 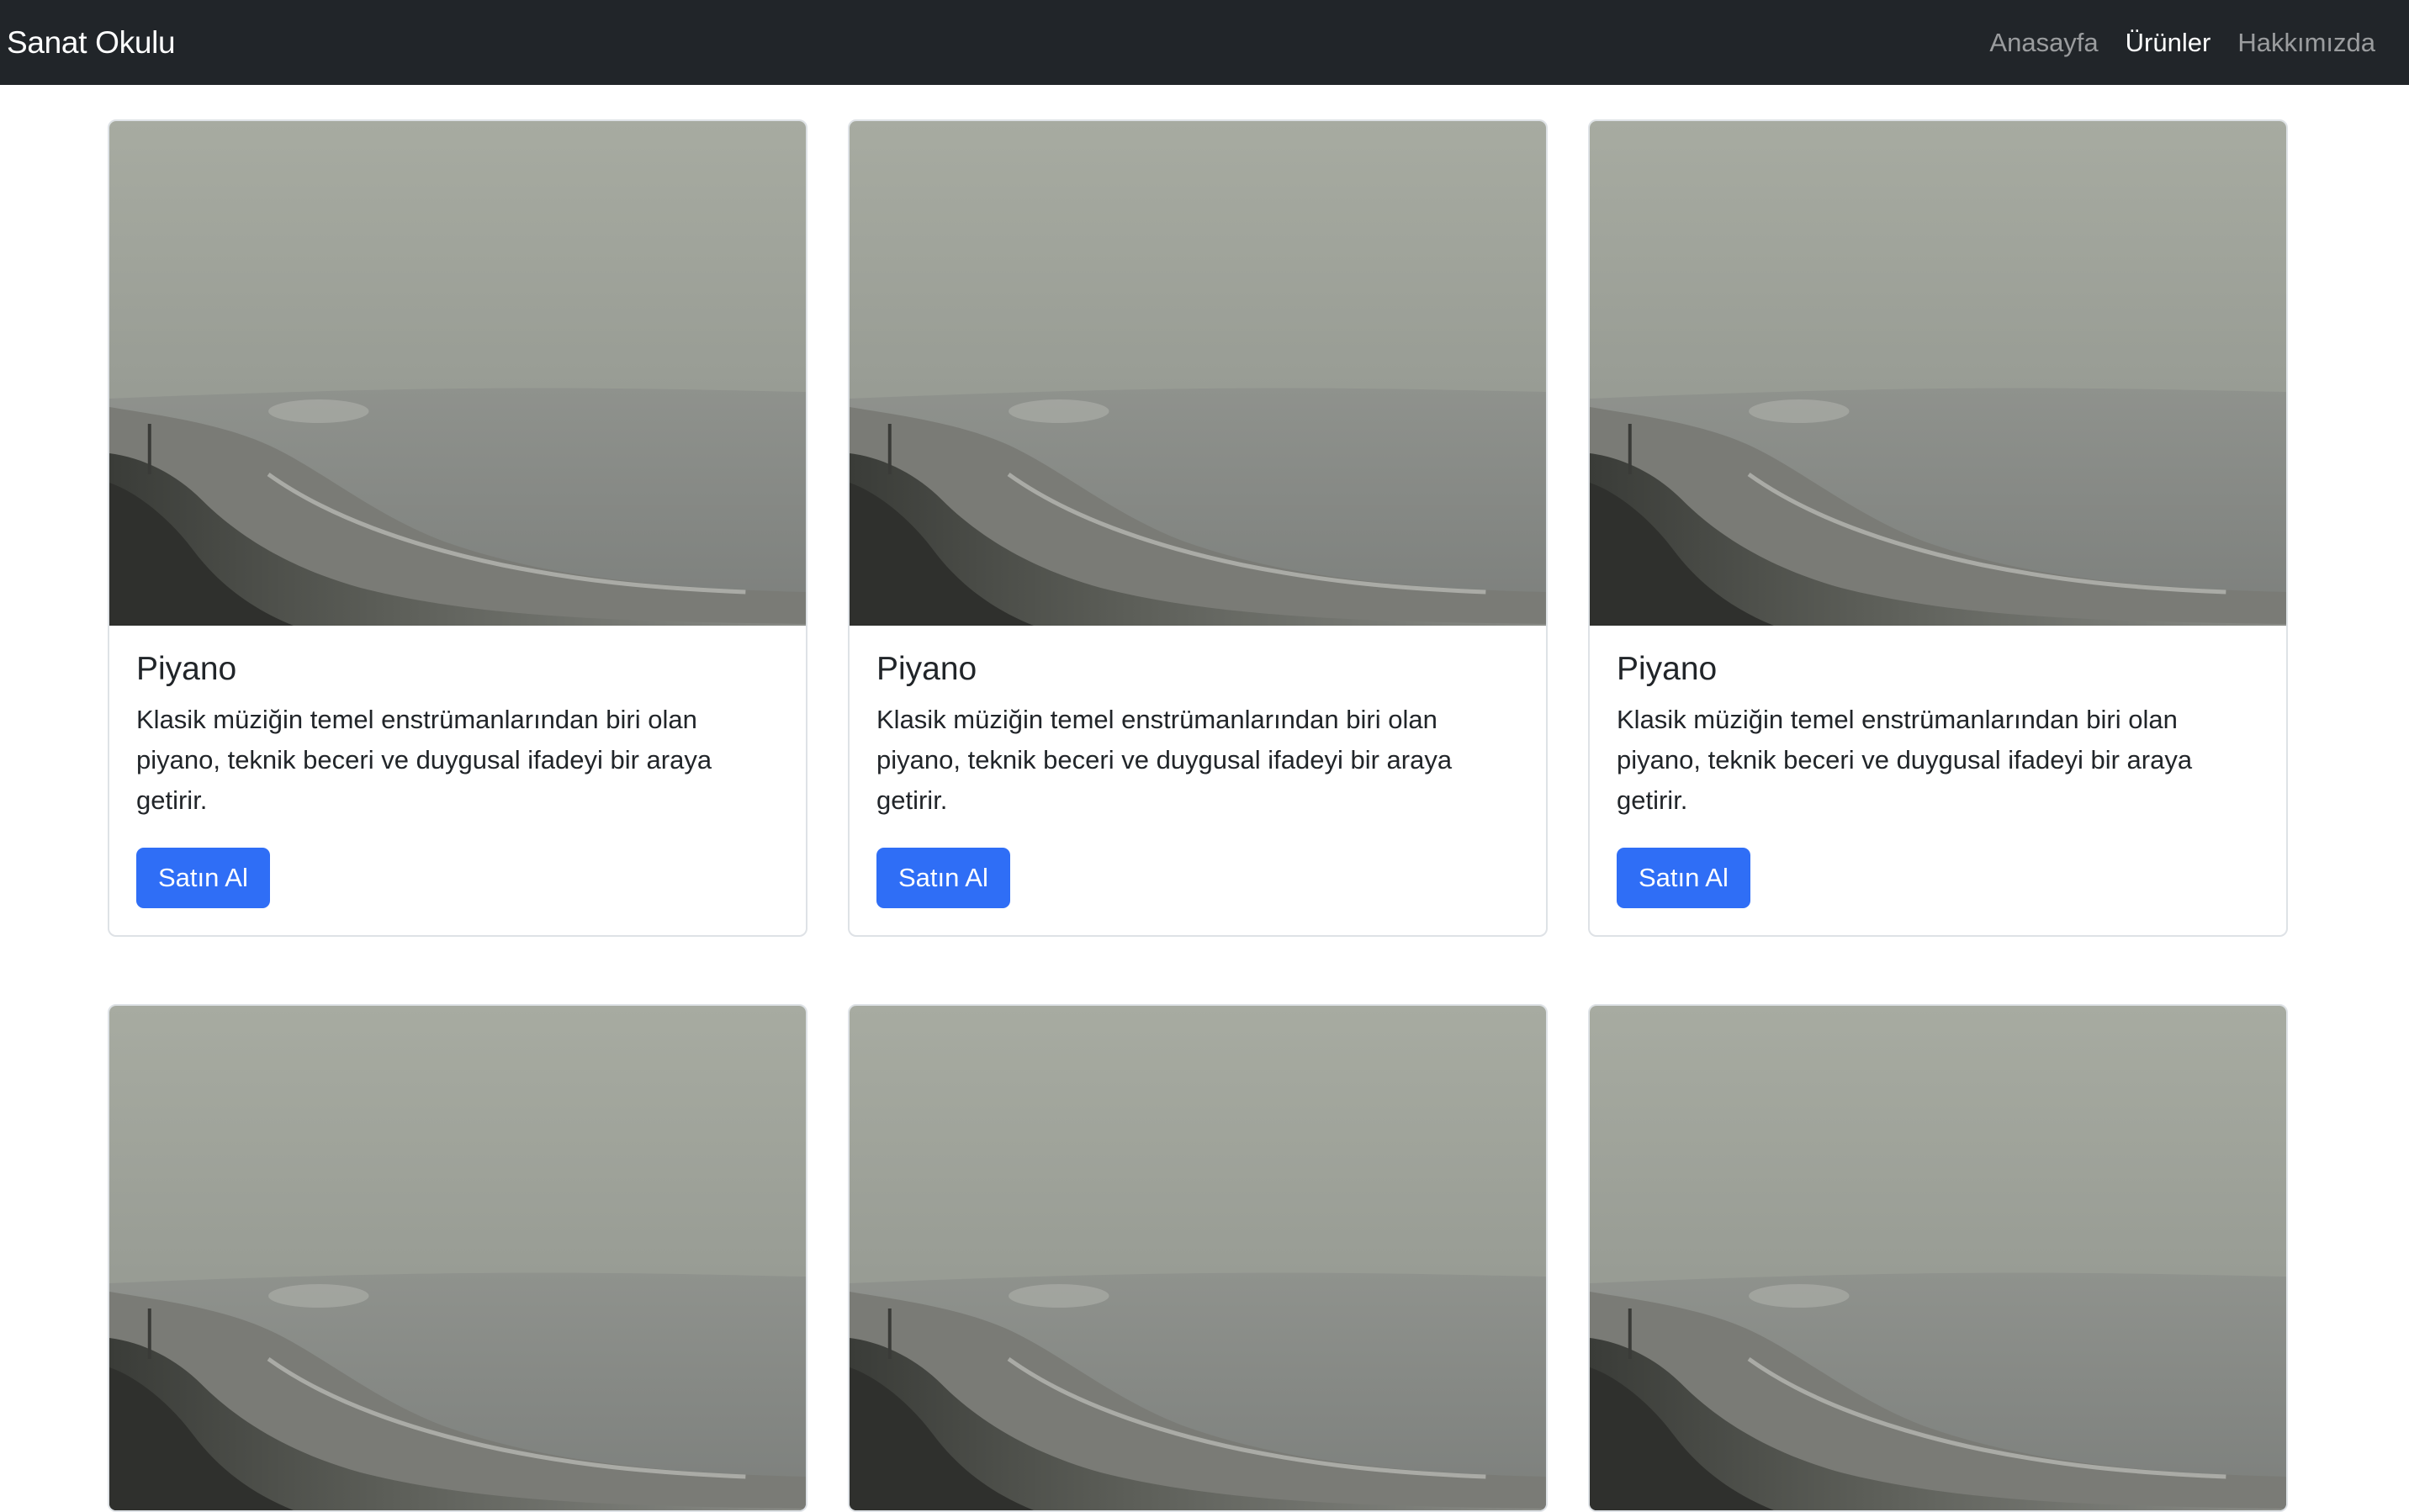 What do you see at coordinates (1204, 42) in the screenshot?
I see `top-navbar: Sanat Okulu Anasayfa Ürünler Hakkımızda` at bounding box center [1204, 42].